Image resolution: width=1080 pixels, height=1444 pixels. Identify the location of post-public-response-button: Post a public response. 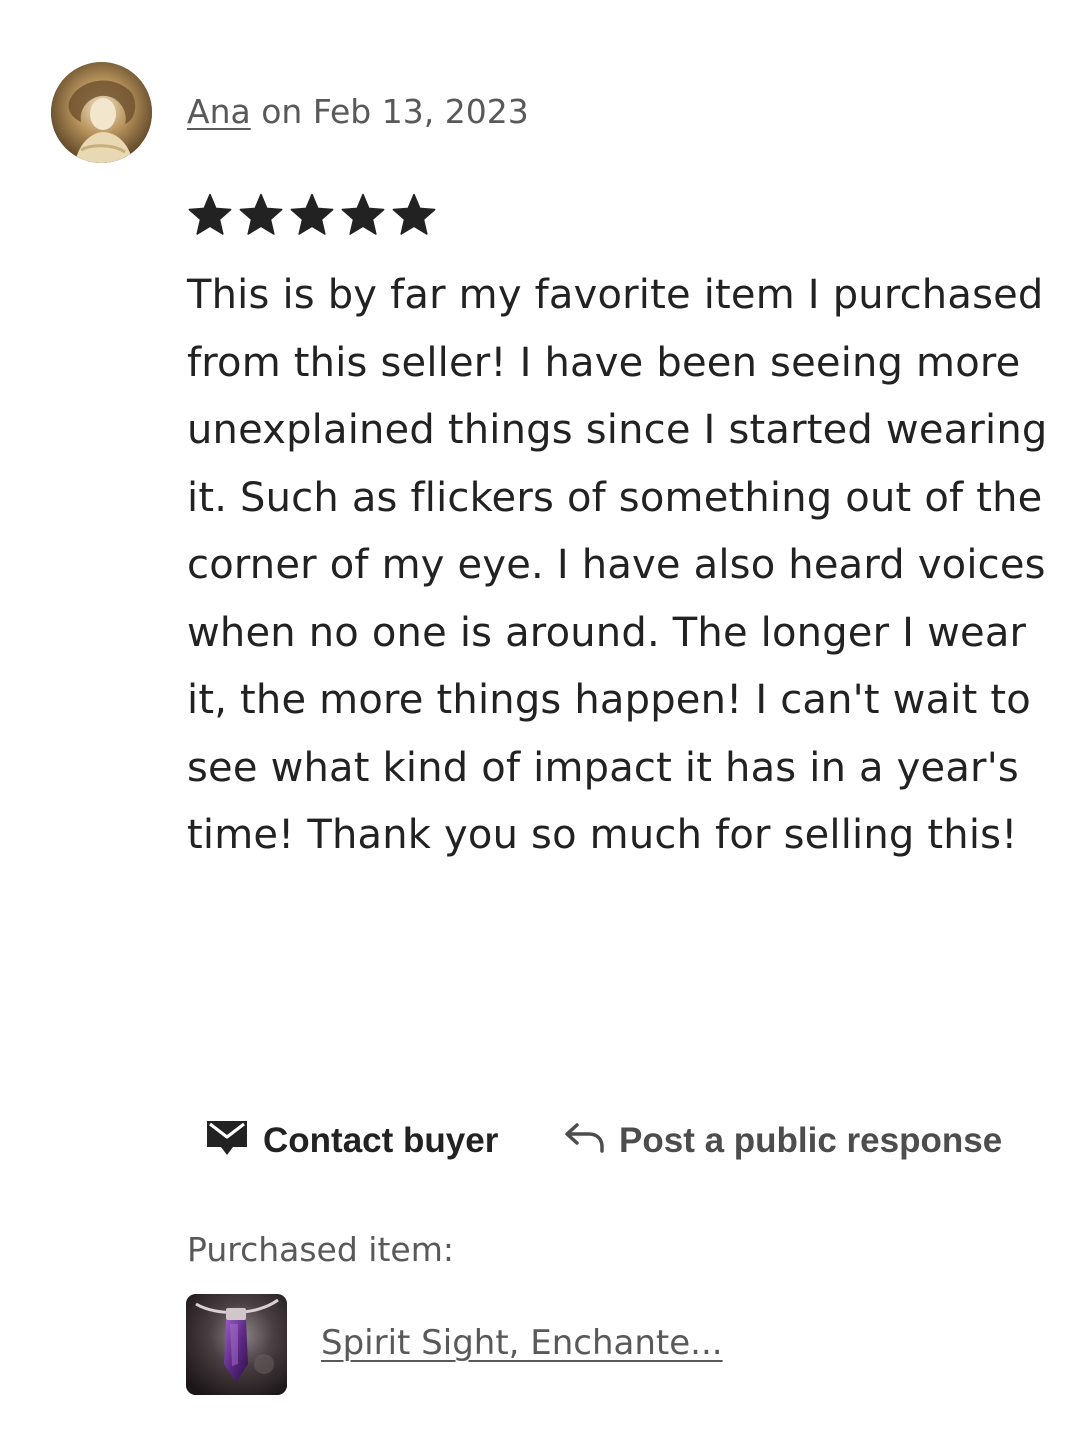
(782, 1141).